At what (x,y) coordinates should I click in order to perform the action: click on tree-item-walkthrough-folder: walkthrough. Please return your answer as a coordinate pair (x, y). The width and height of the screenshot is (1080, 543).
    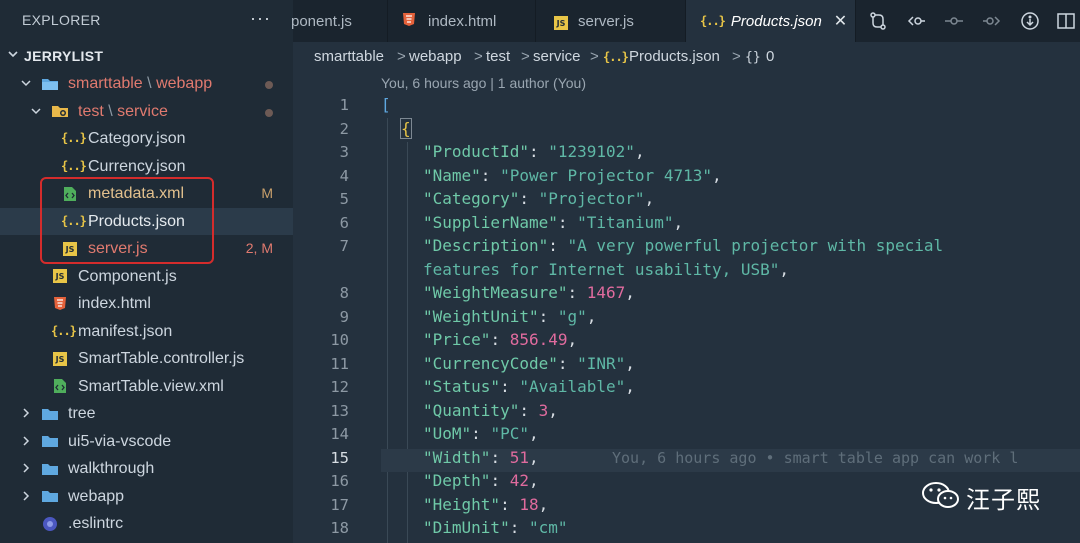
    Looking at the image, I should click on (146, 469).